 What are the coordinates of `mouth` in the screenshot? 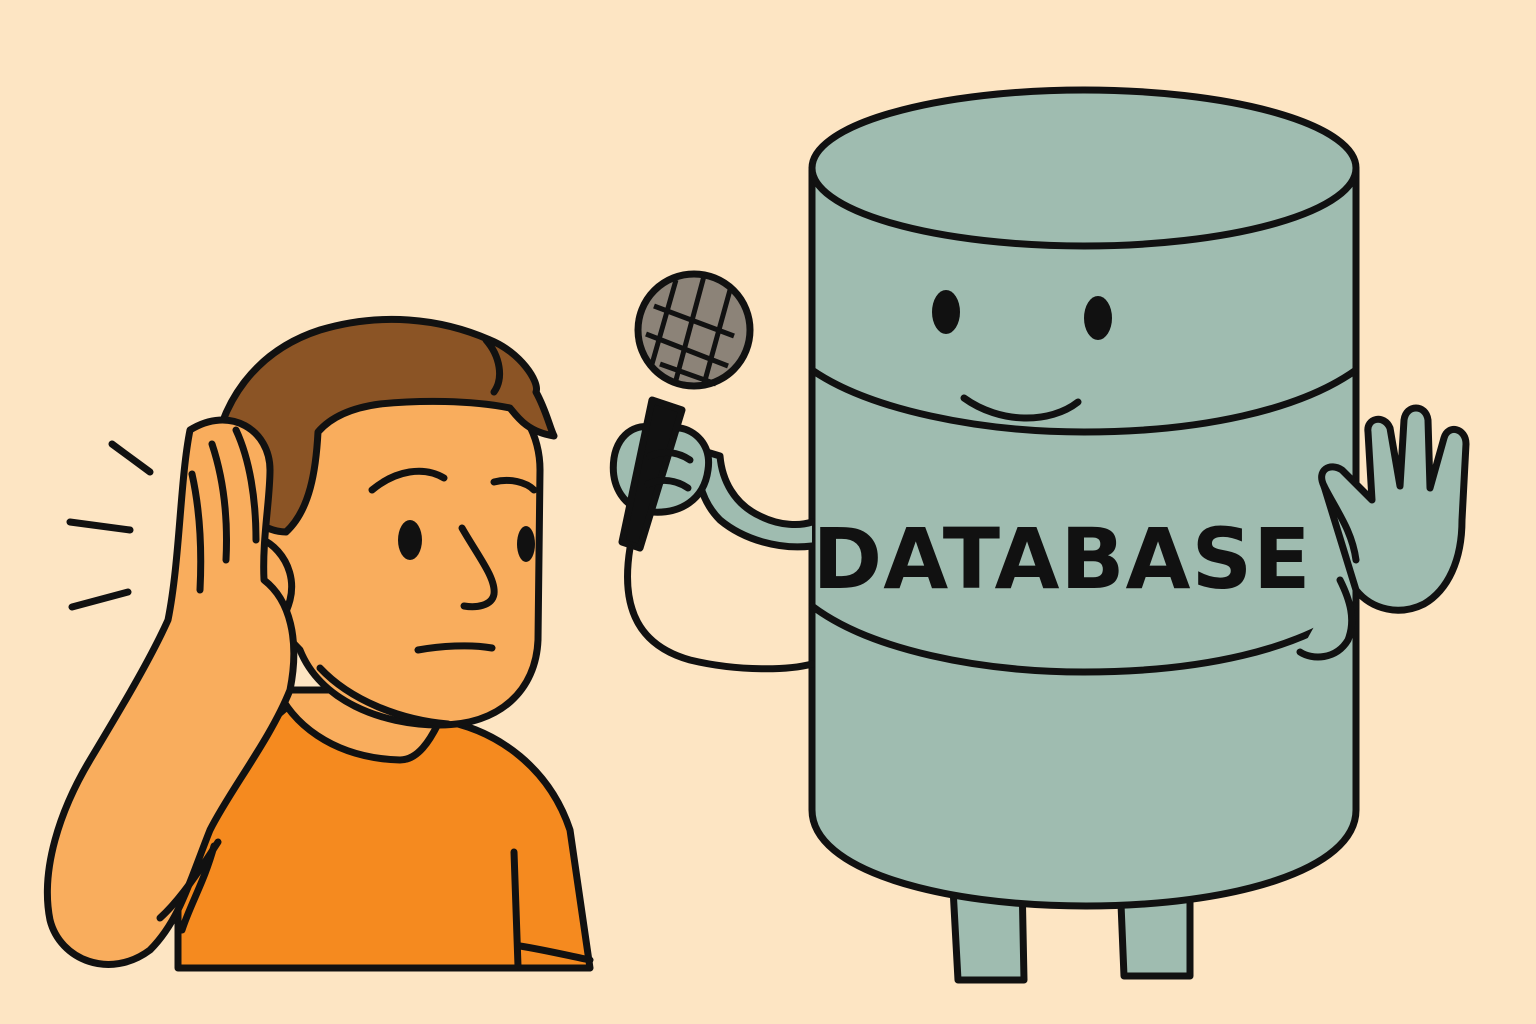 It's located at (455, 648).